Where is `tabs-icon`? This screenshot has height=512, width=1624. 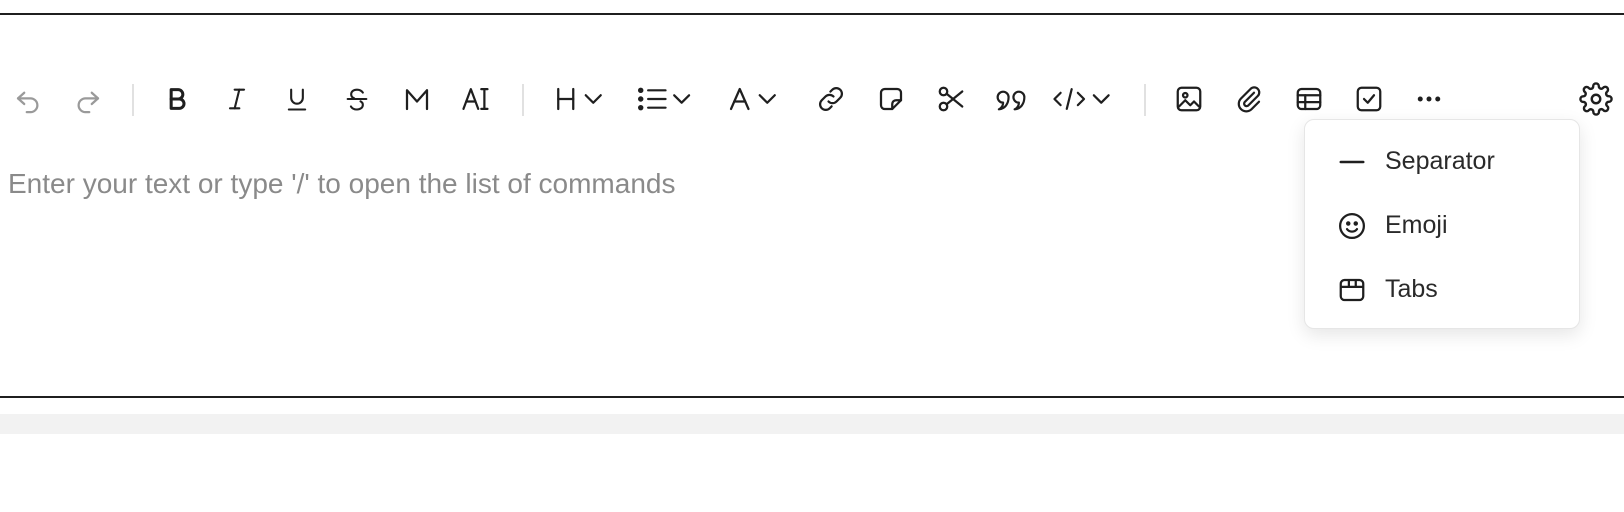 tabs-icon is located at coordinates (1352, 290).